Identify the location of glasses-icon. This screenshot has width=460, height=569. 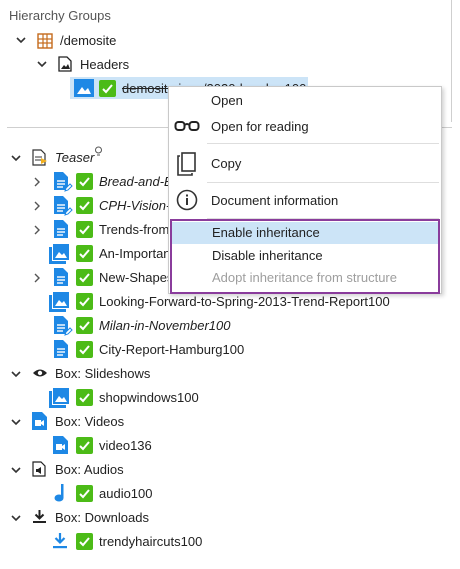
(187, 126).